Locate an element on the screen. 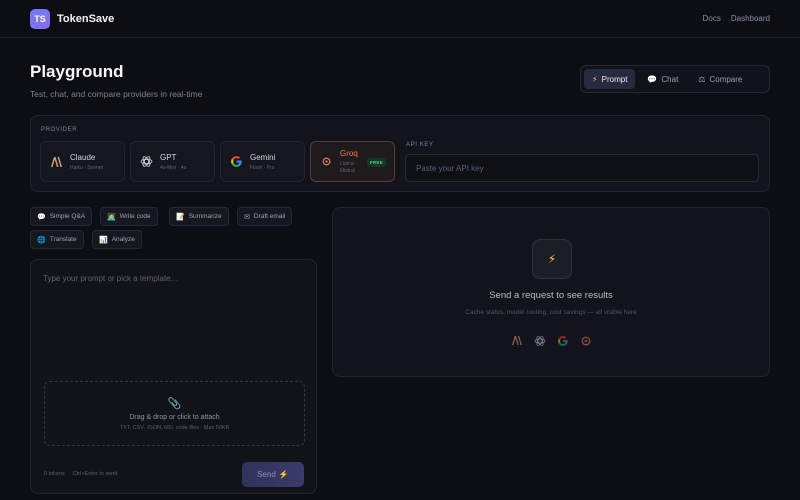  template-translate: 🌐 Translate is located at coordinates (57, 239).